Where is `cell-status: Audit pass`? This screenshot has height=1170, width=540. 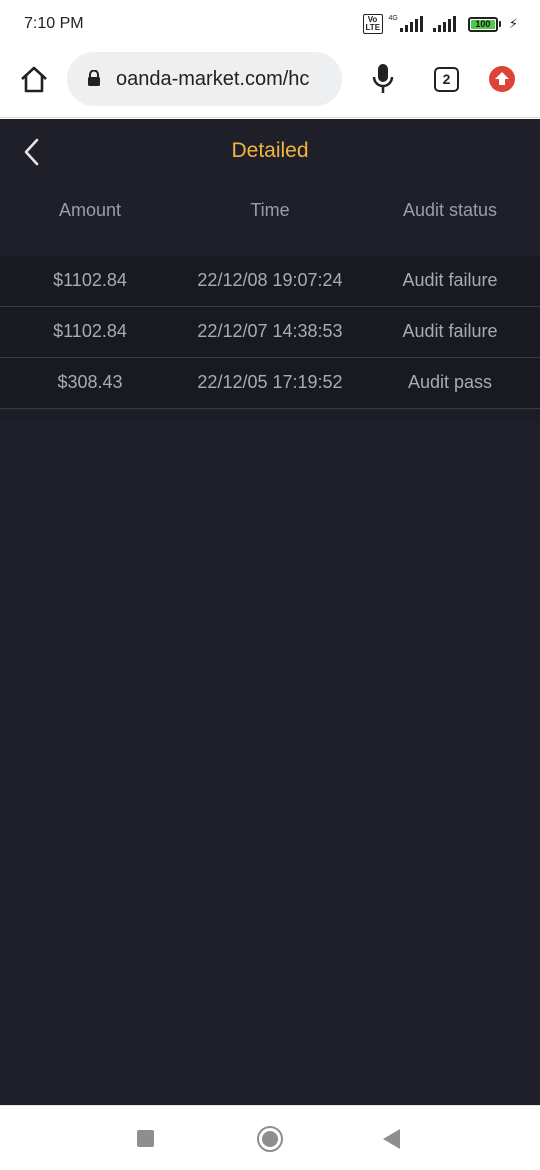
cell-status: Audit pass is located at coordinates (450, 382).